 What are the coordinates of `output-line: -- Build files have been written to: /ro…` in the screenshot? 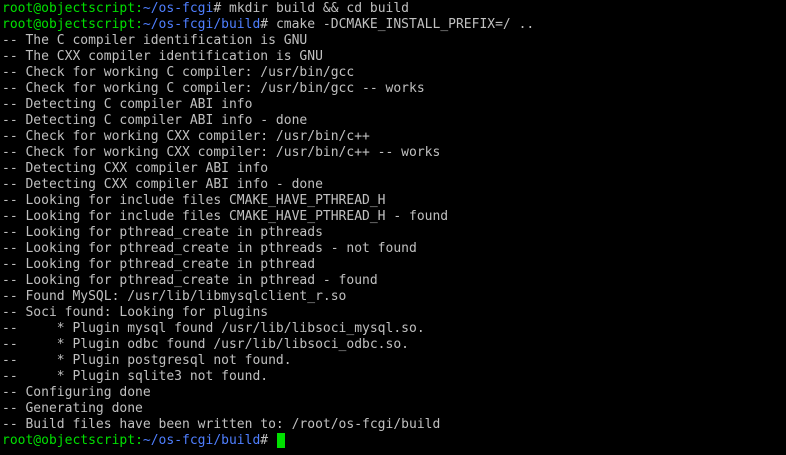 It's located at (221, 424).